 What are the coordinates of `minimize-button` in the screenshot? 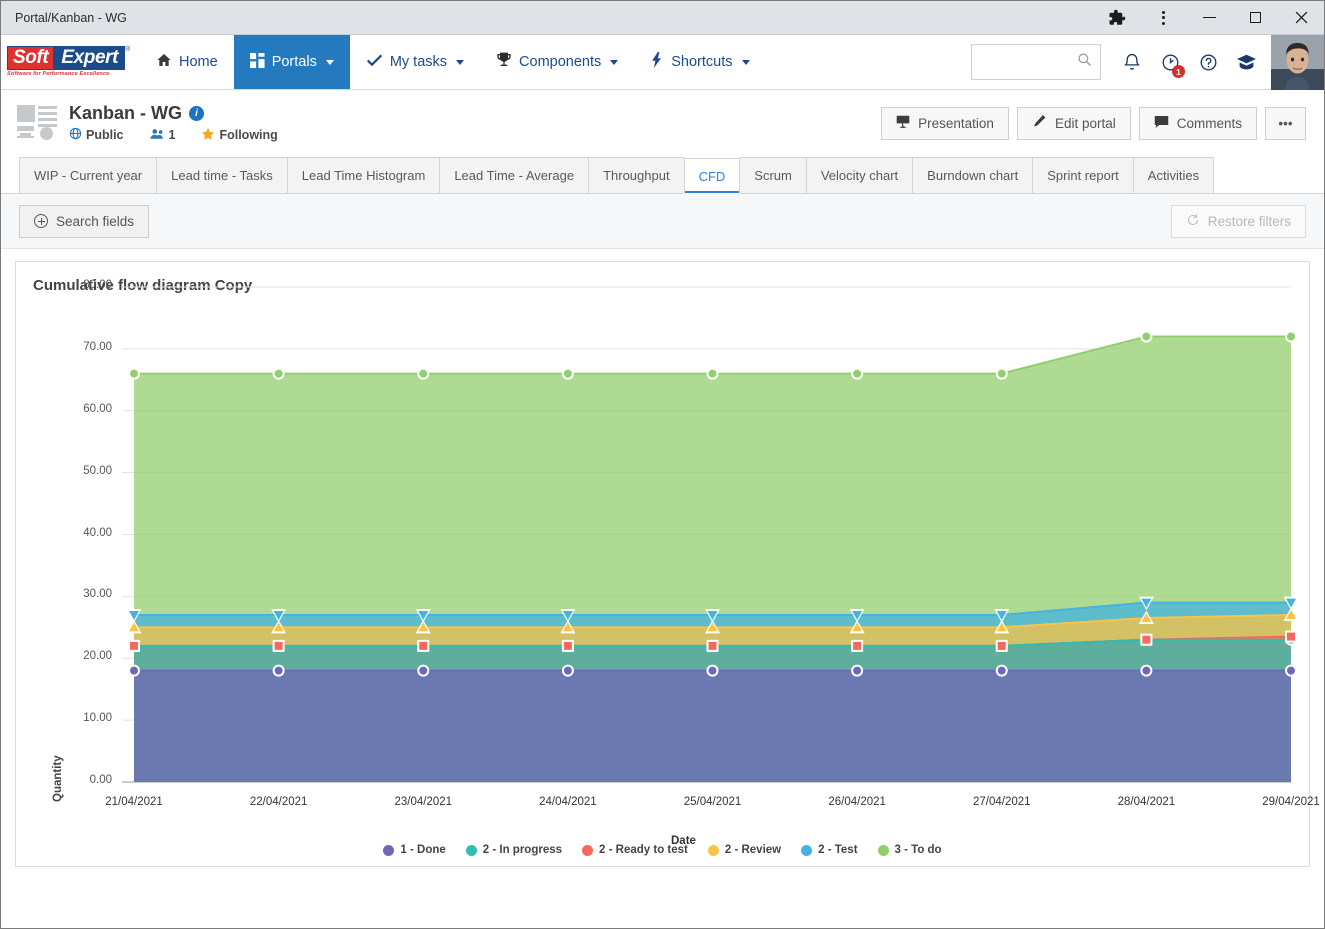 It's located at (1209, 18).